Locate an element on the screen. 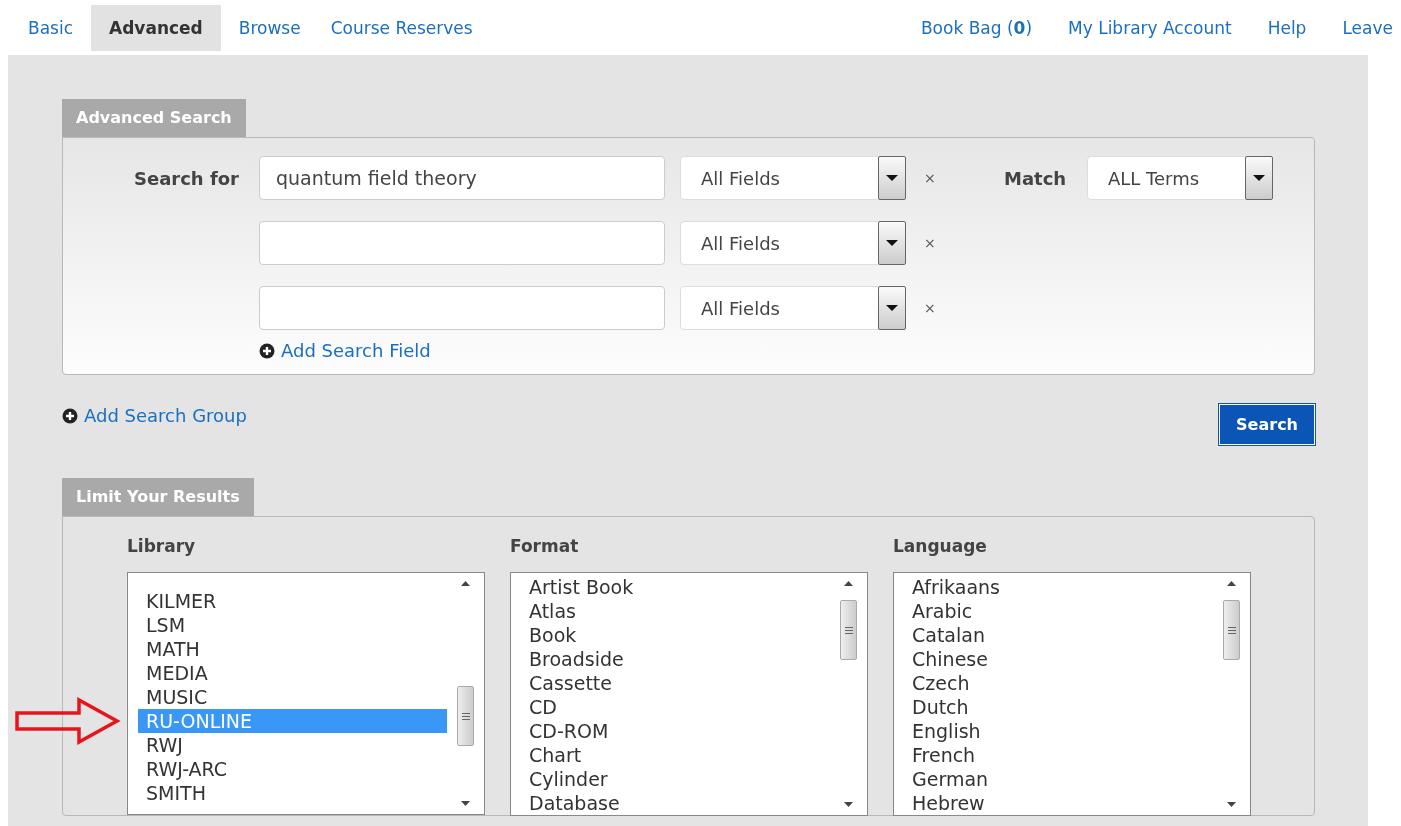 This screenshot has height=826, width=1401. nav-tab: Browse is located at coordinates (269, 27).